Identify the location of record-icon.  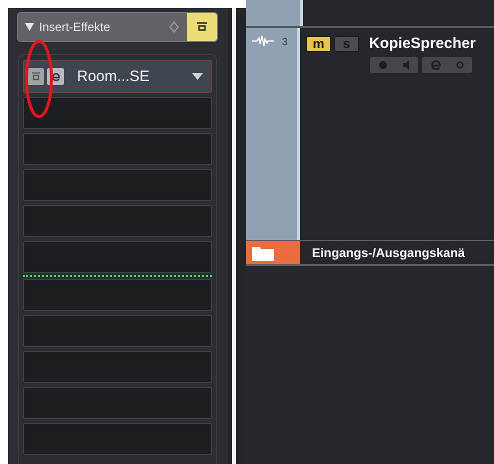
(383, 65).